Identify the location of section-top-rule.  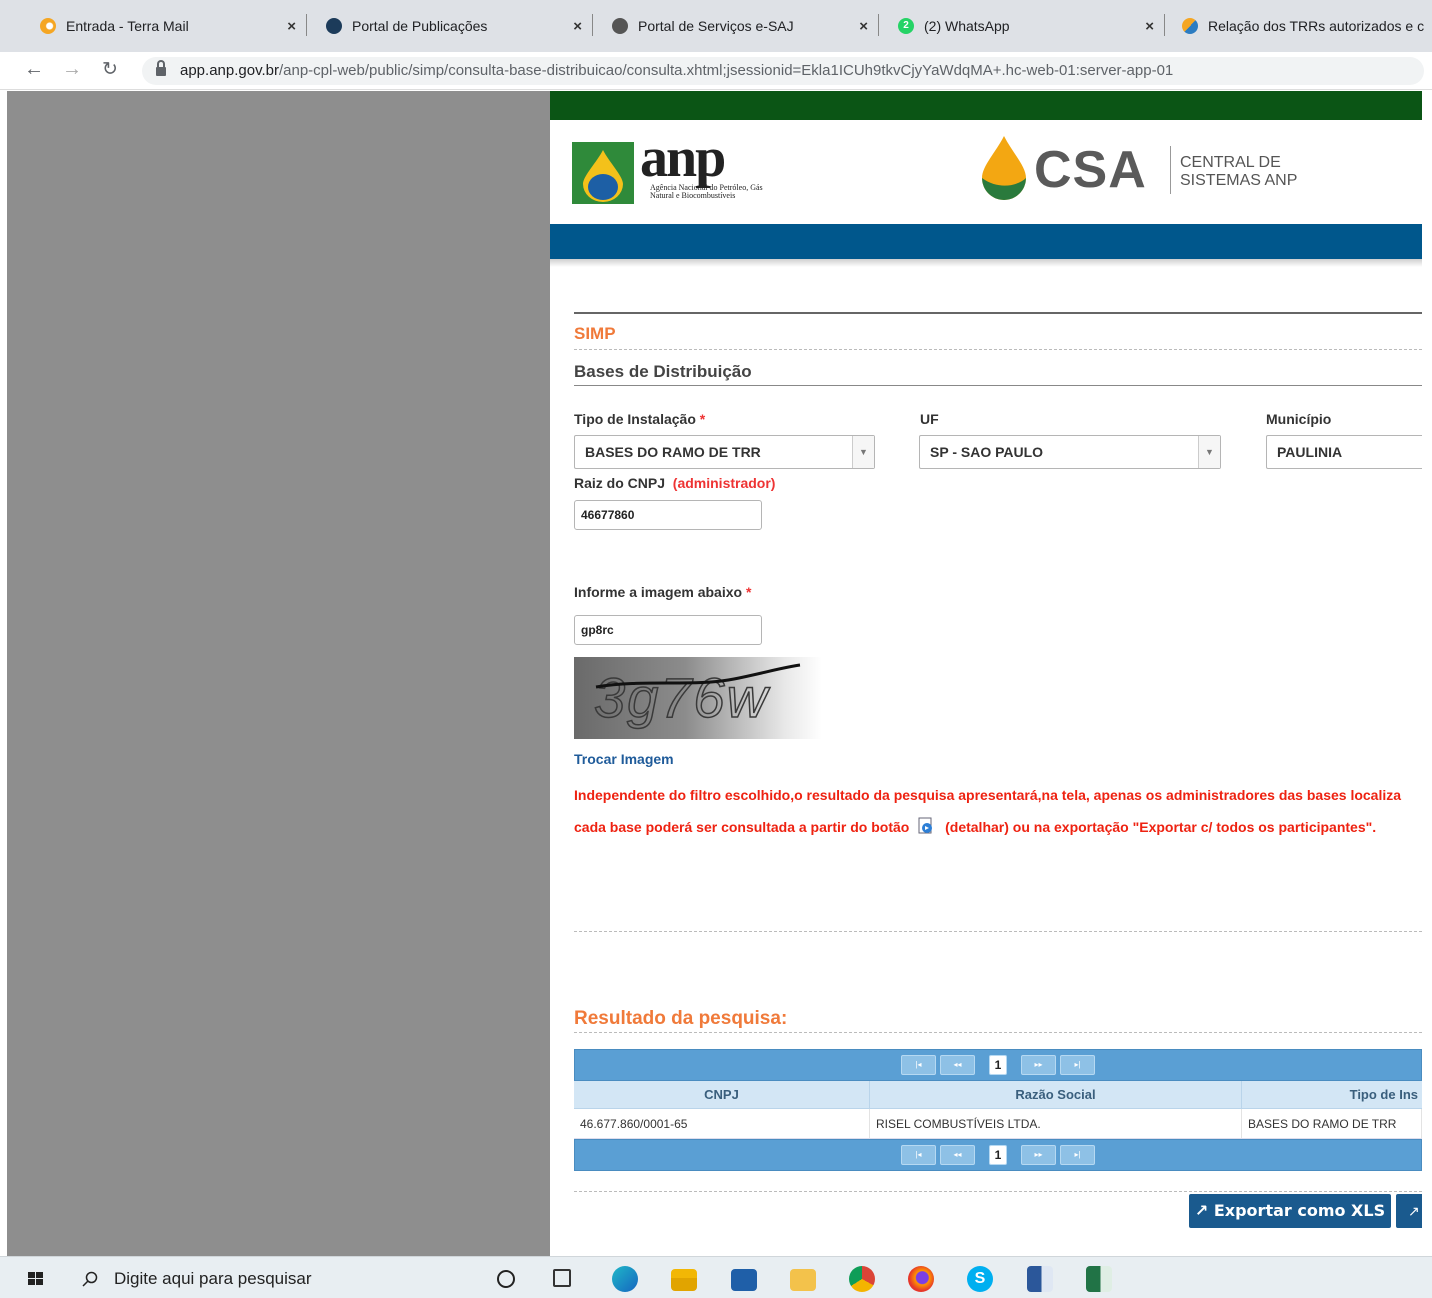
(998, 313).